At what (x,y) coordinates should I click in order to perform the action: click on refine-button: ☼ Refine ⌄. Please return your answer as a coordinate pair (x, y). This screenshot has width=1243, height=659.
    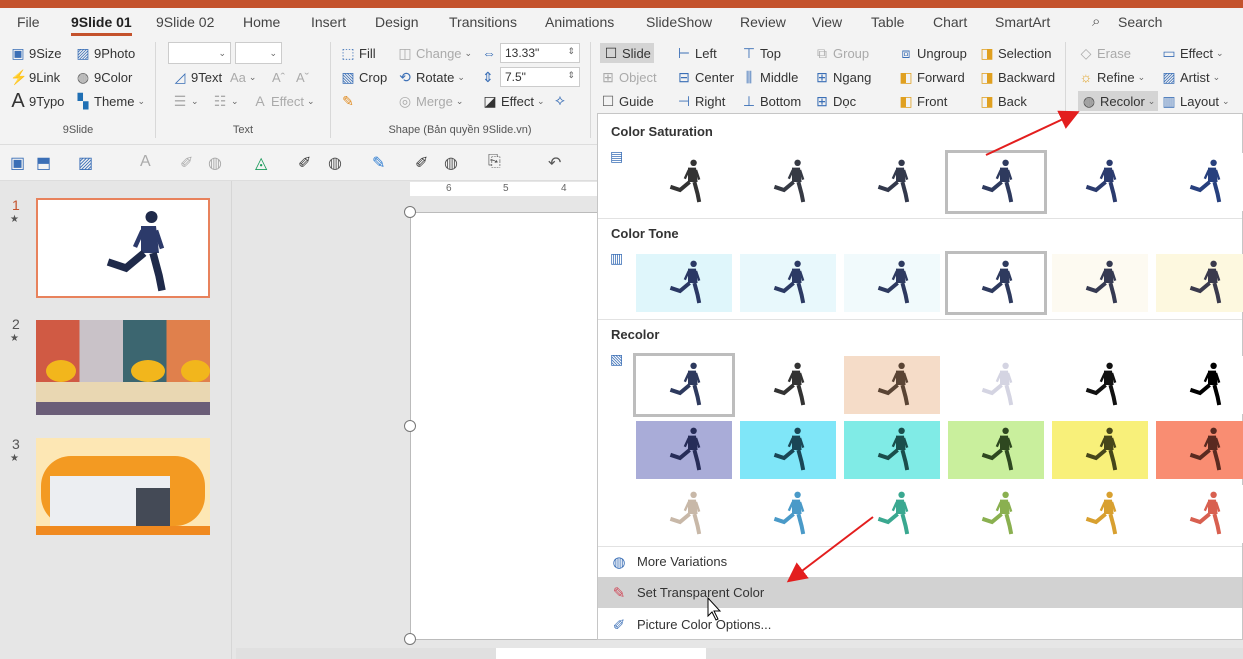
    Looking at the image, I should click on (1112, 77).